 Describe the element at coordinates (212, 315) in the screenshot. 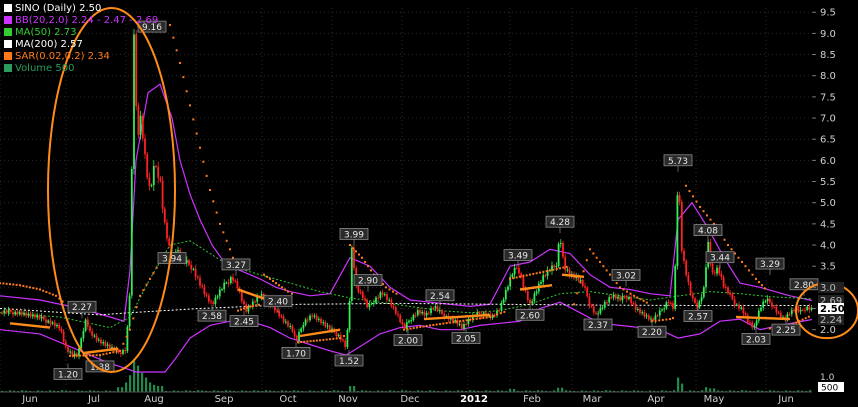

I see `price-callout: 2.58` at that location.